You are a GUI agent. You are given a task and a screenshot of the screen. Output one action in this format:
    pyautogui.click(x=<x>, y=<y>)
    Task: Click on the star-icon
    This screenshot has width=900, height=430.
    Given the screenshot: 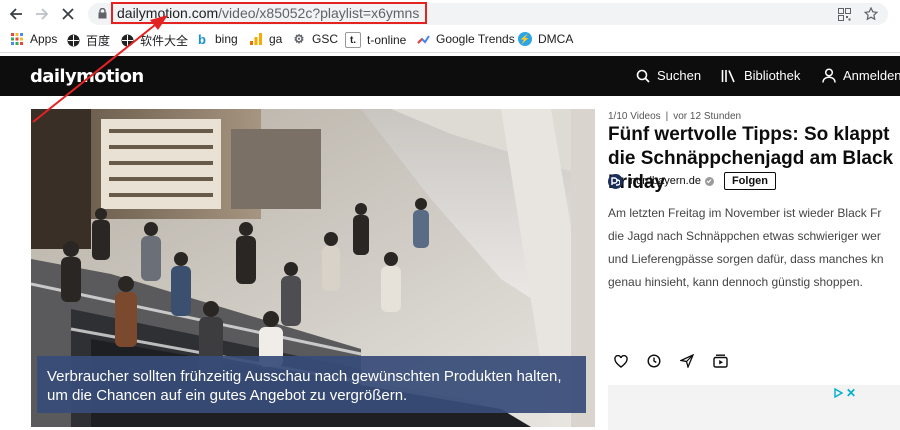 What is the action you would take?
    pyautogui.click(x=871, y=14)
    